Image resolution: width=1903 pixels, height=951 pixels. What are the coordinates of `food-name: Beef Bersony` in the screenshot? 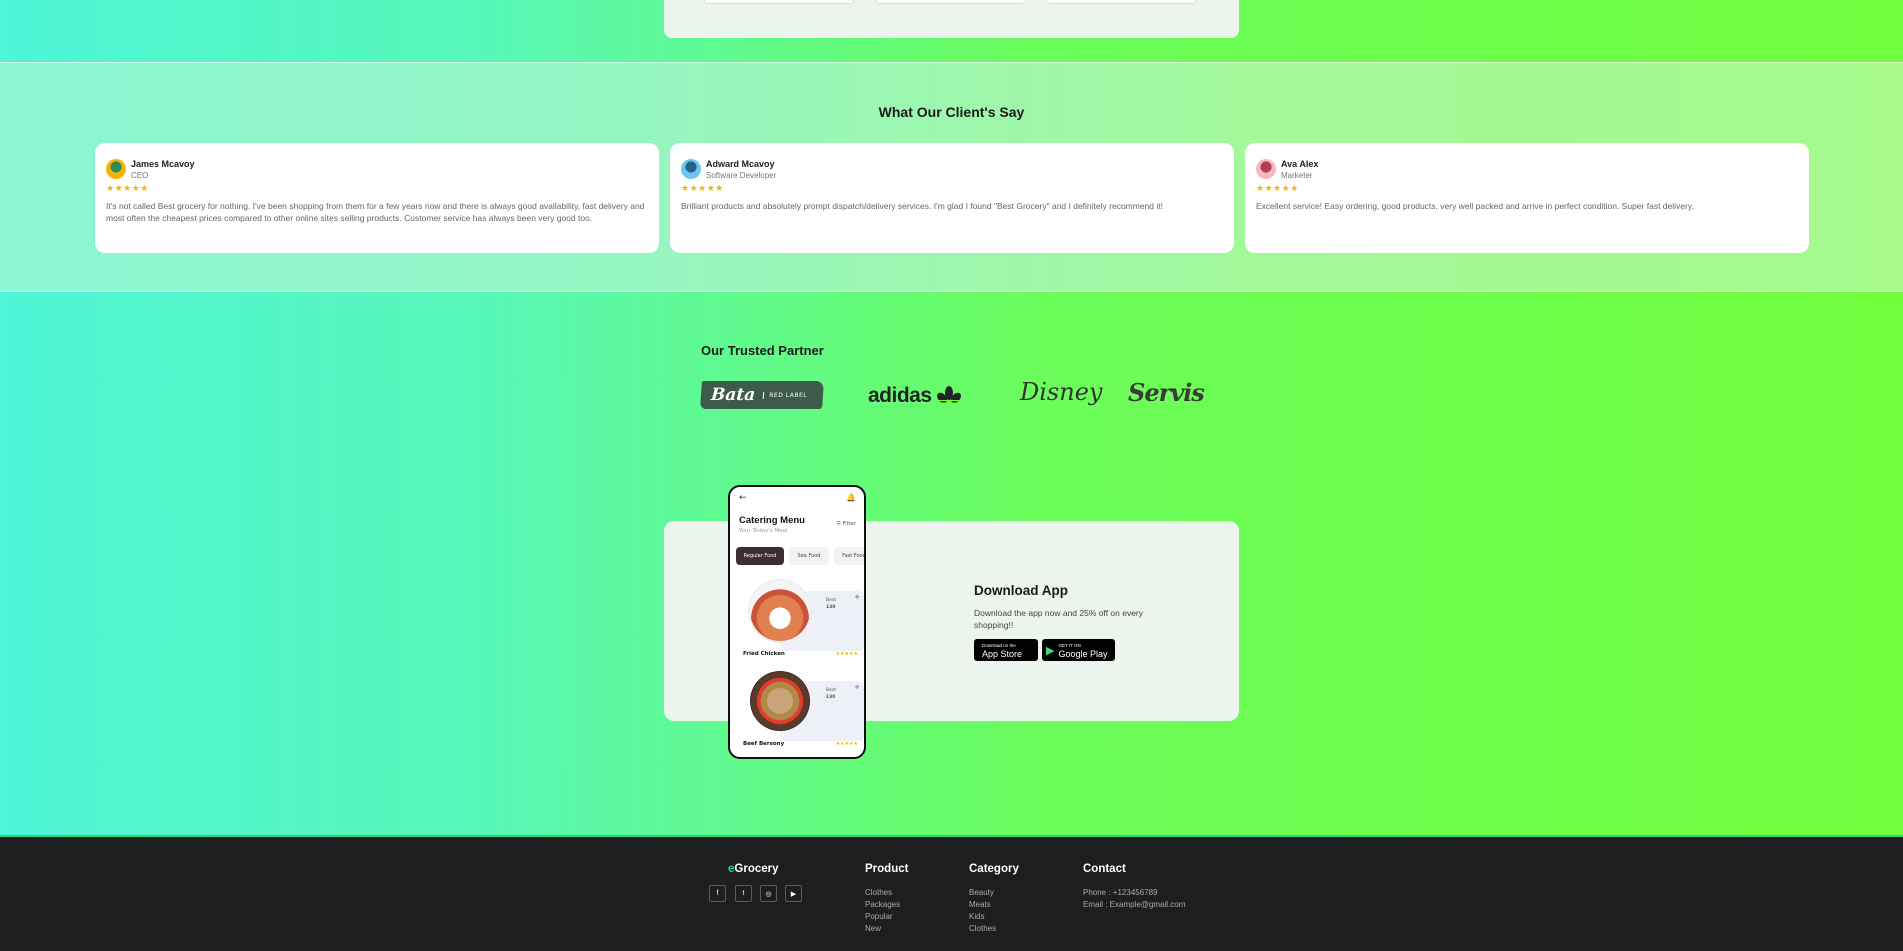 It's located at (764, 744).